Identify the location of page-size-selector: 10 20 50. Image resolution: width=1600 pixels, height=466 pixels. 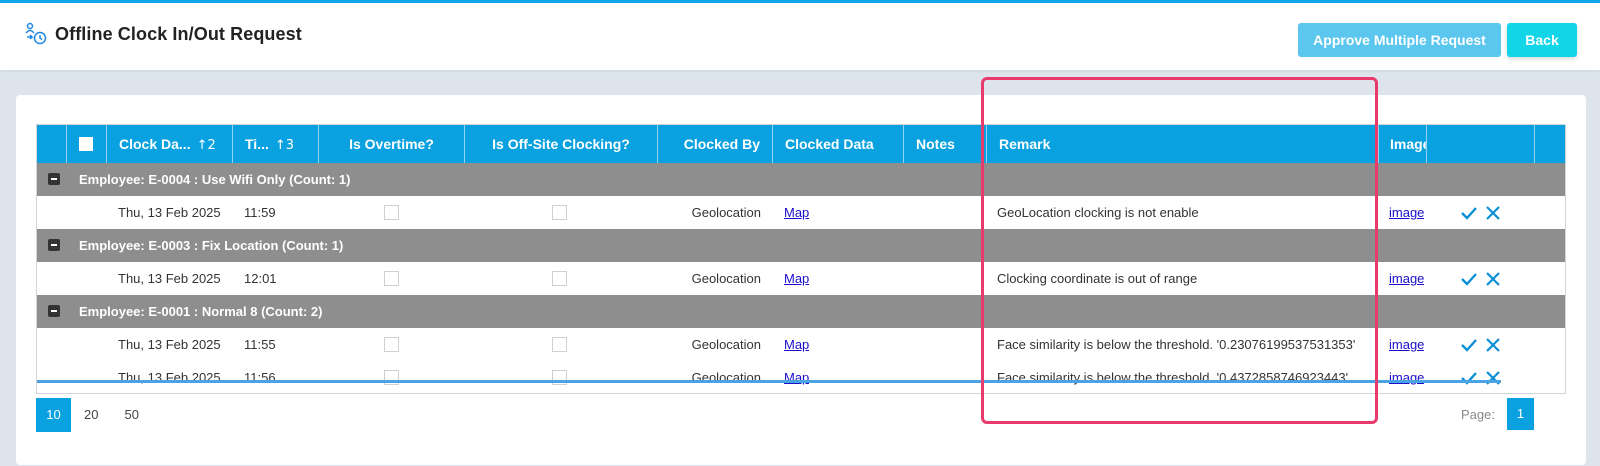
(94, 415).